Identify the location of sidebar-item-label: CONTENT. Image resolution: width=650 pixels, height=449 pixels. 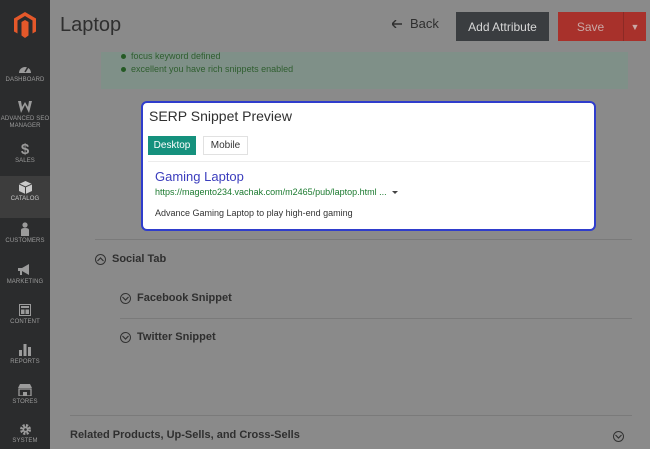
(25, 322).